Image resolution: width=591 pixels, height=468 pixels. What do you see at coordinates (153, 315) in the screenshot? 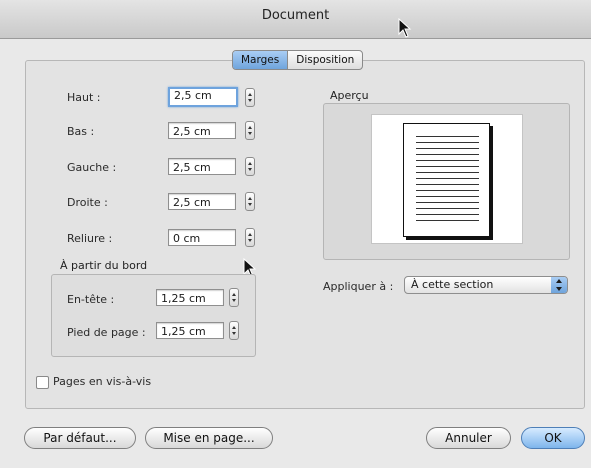
I see `from-edge-group` at bounding box center [153, 315].